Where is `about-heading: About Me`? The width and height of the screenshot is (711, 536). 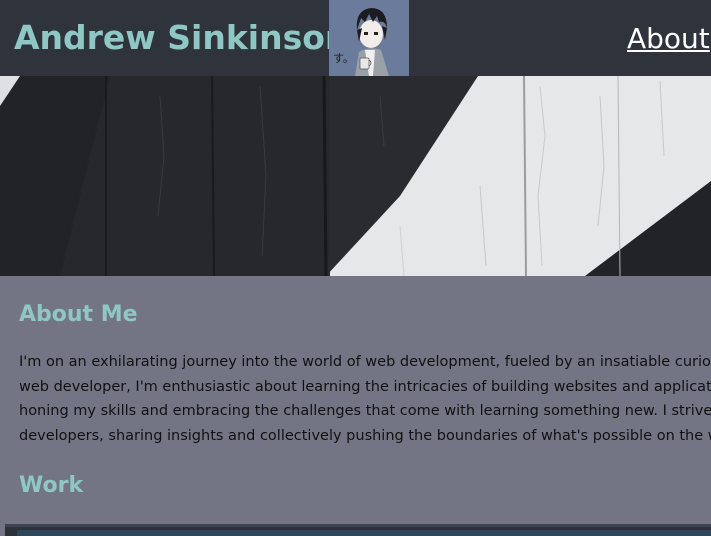
about-heading: About Me is located at coordinates (78, 314).